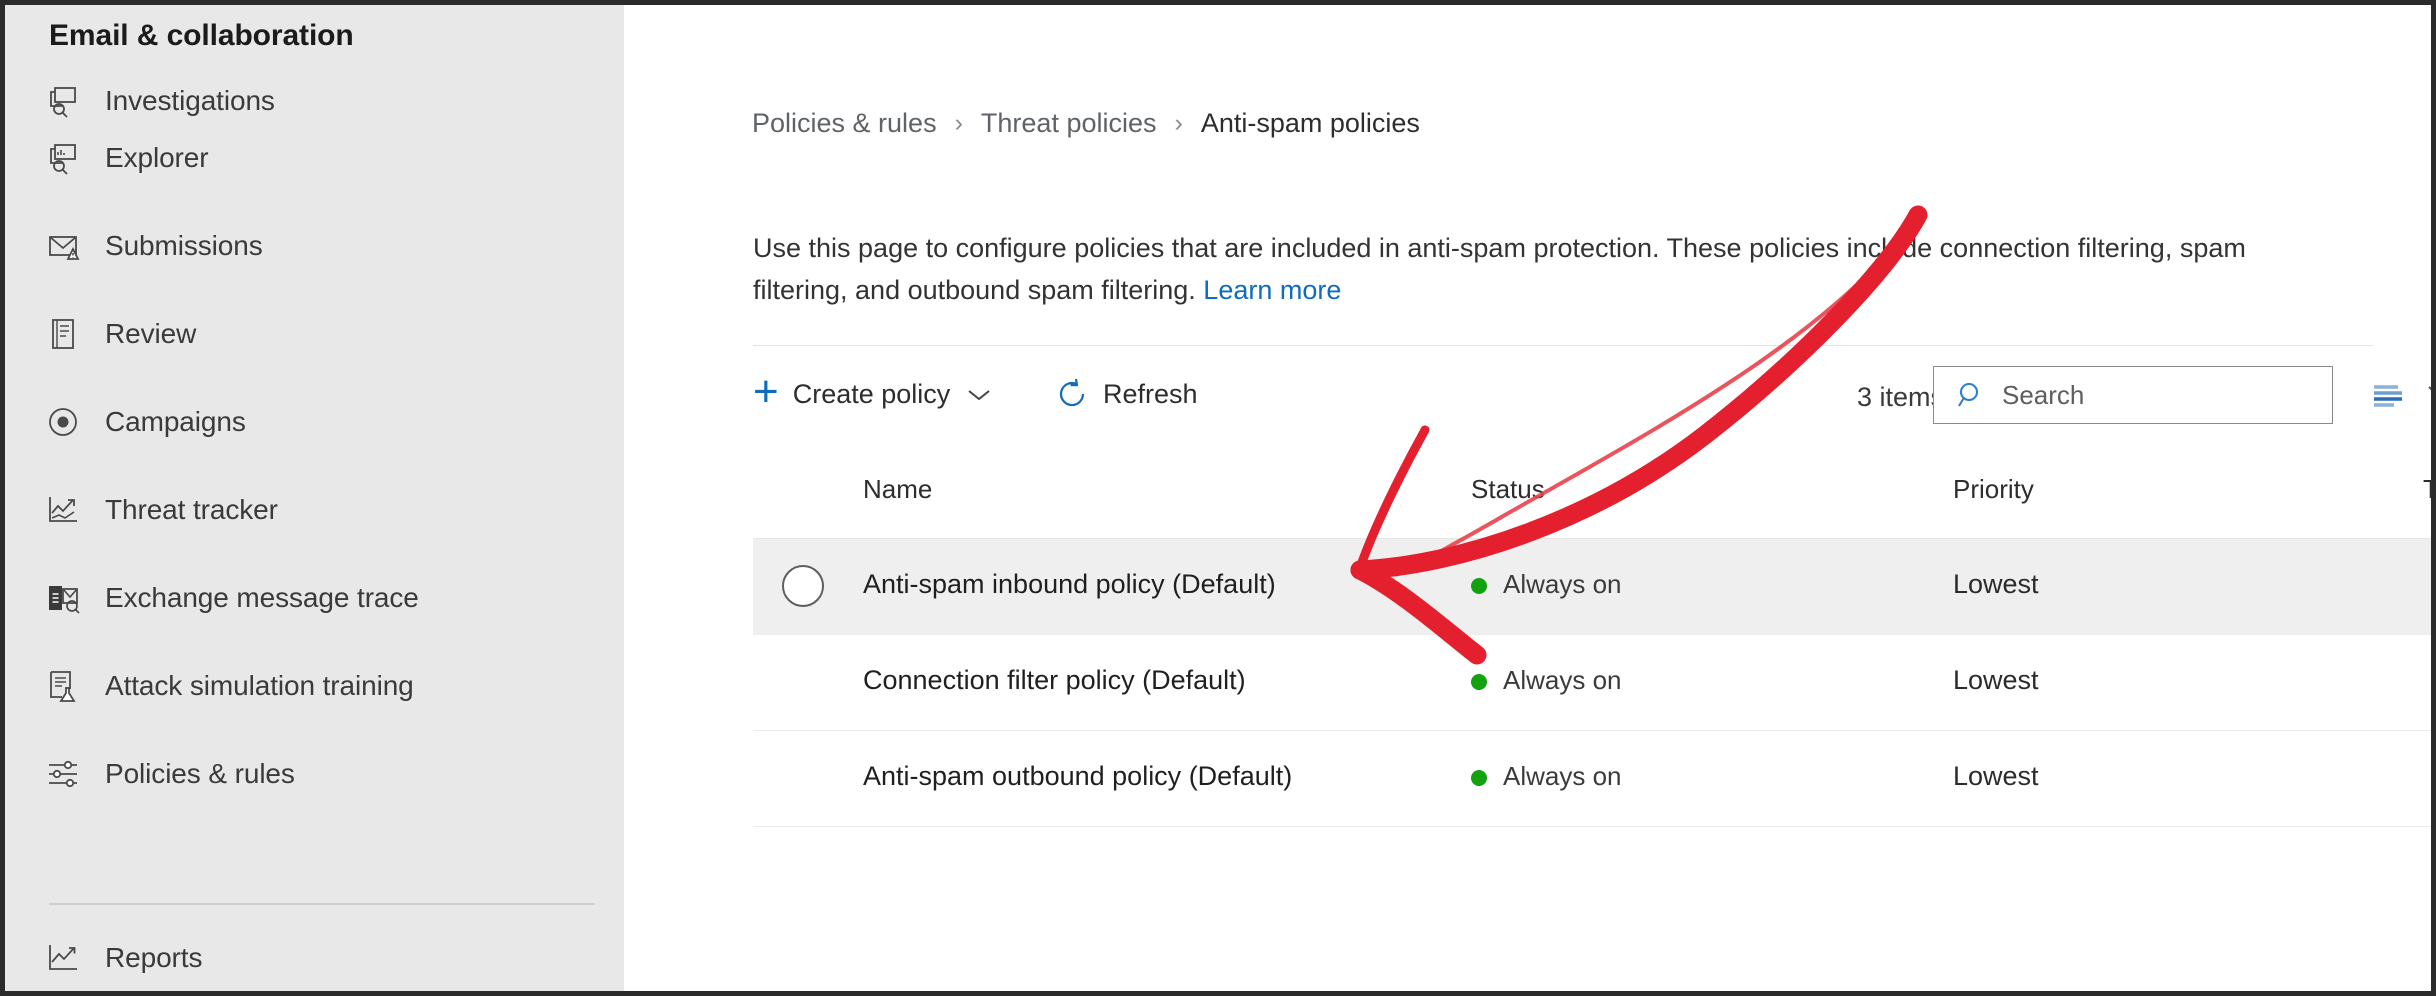 The width and height of the screenshot is (2436, 996). What do you see at coordinates (63, 101) in the screenshot?
I see `investigations-icon` at bounding box center [63, 101].